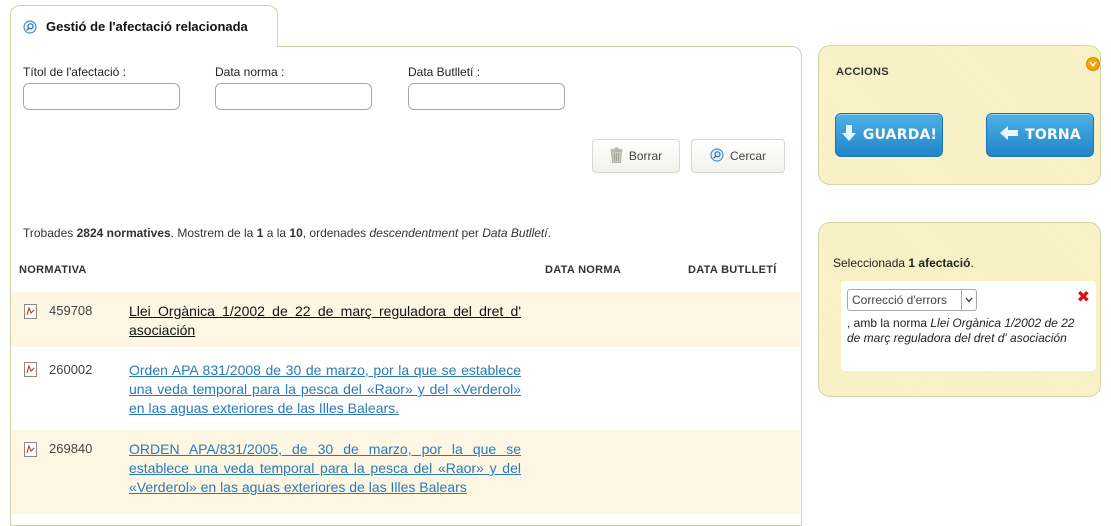 Image resolution: width=1111 pixels, height=526 pixels. Describe the element at coordinates (293, 96) in the screenshot. I see `data-norma-input` at that location.